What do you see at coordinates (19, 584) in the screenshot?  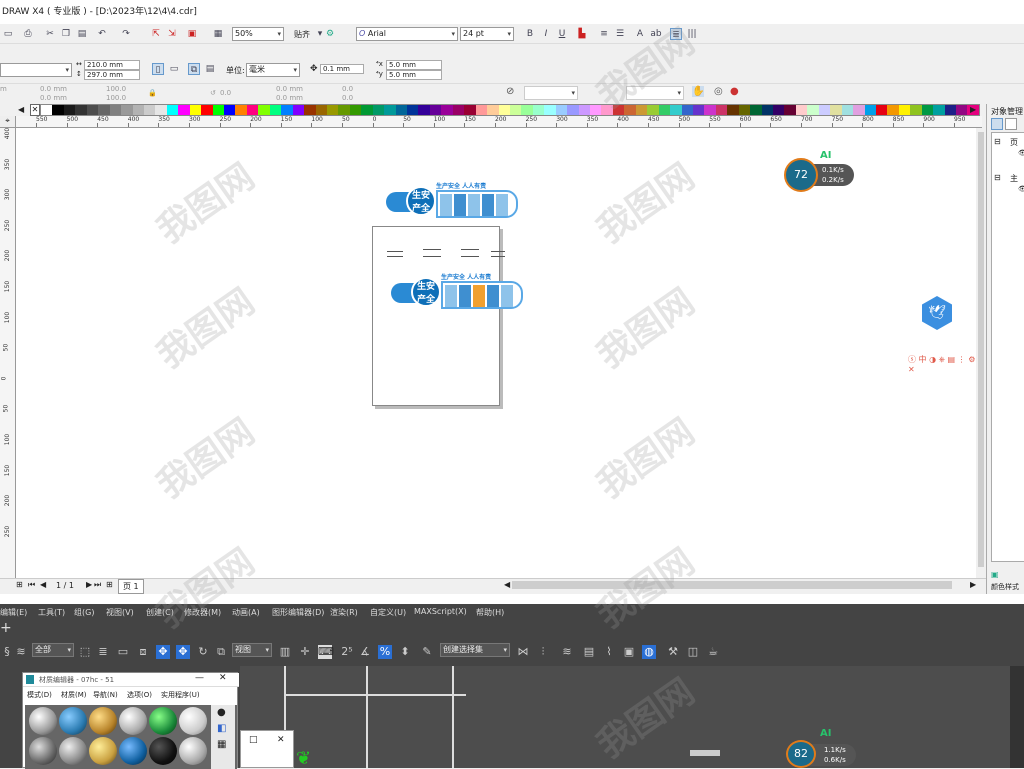 I see `add-page-icon: ⊞` at bounding box center [19, 584].